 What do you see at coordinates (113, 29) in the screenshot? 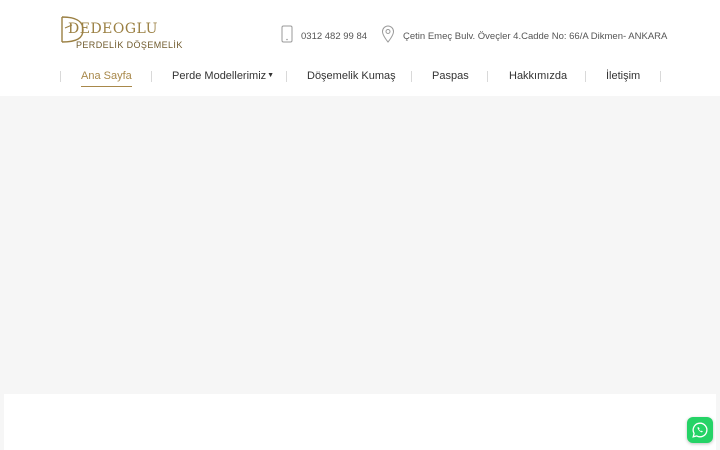
I see `logo-wordmark: DEDEOGLU` at bounding box center [113, 29].